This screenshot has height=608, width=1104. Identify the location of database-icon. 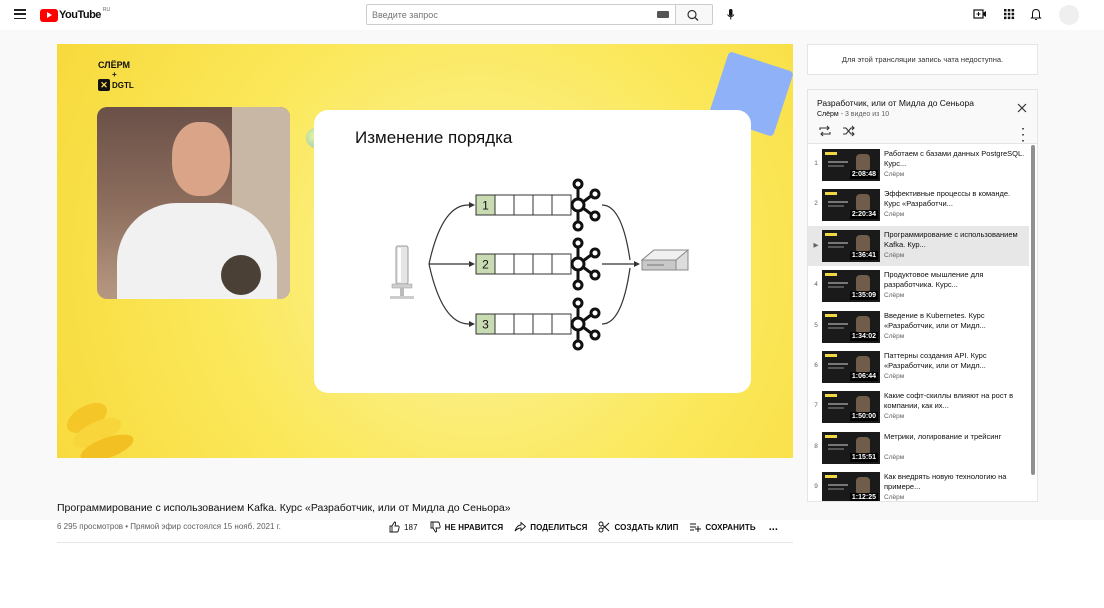
(402, 272).